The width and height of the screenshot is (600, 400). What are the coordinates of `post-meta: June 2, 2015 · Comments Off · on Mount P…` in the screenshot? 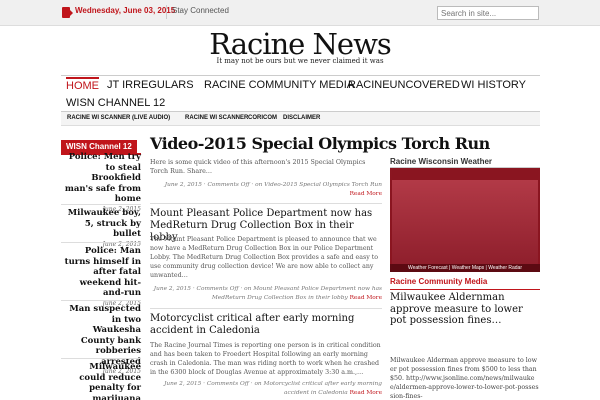 It's located at (266, 293).